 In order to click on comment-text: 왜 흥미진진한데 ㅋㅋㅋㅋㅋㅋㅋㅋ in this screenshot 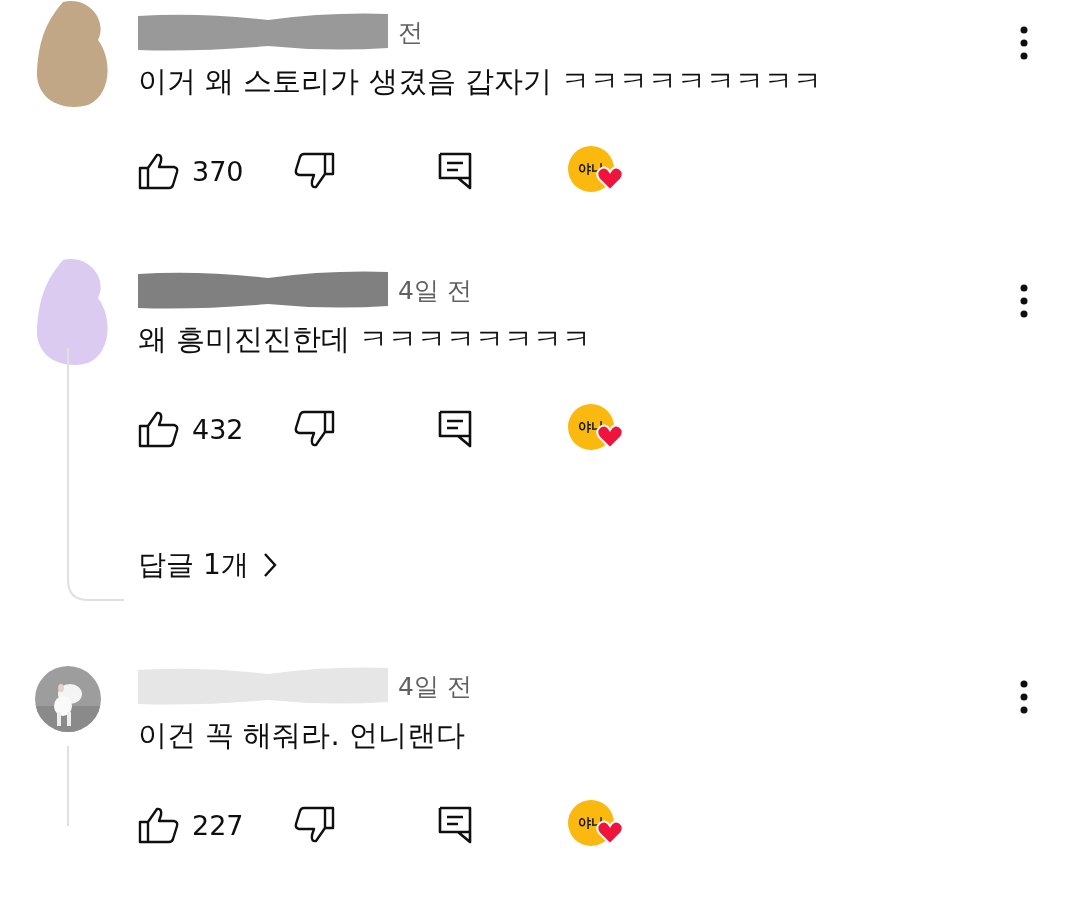, I will do `click(365, 339)`.